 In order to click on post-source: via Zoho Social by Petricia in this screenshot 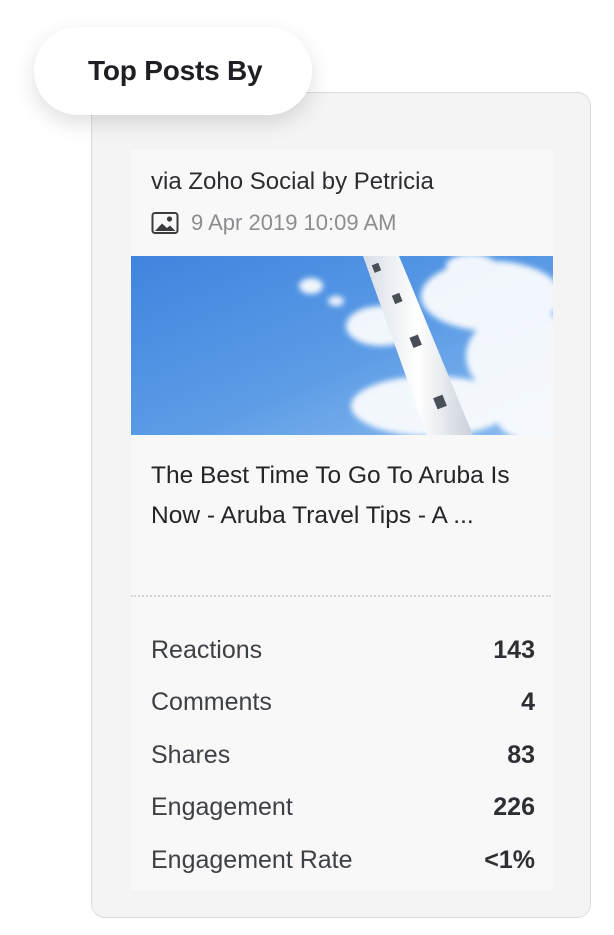, I will do `click(292, 181)`.